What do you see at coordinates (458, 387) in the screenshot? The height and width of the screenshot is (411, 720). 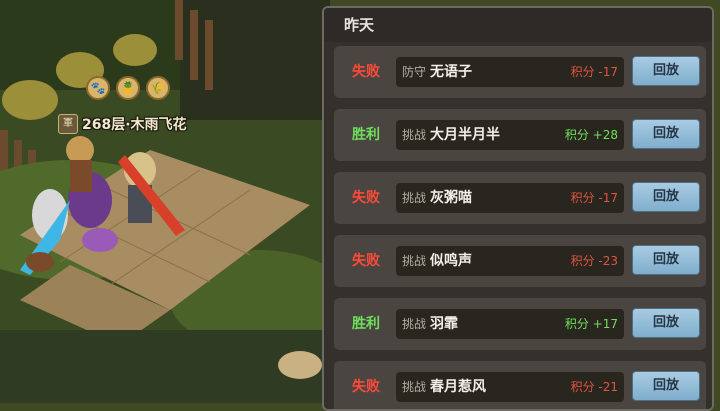 I see `opponent-name: 春月惹风` at bounding box center [458, 387].